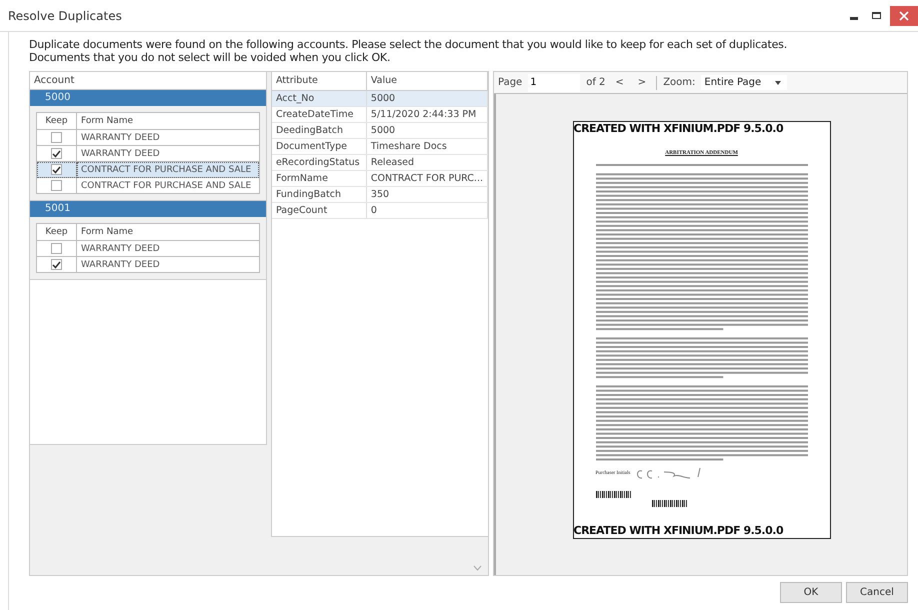 Image resolution: width=918 pixels, height=610 pixels. What do you see at coordinates (210, 57) in the screenshot?
I see `instruction-text: Documents that you do not select will be voided when you click OK.` at bounding box center [210, 57].